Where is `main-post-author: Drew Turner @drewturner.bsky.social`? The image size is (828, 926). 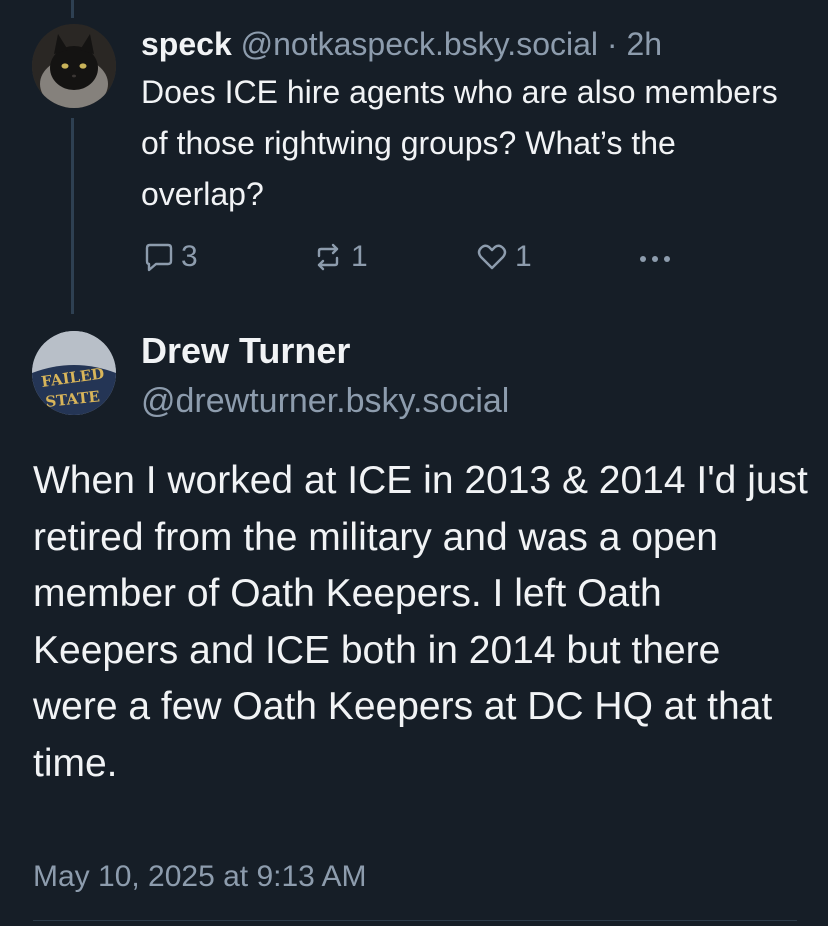
main-post-author: Drew Turner @drewturner.bsky.social is located at coordinates (325, 377).